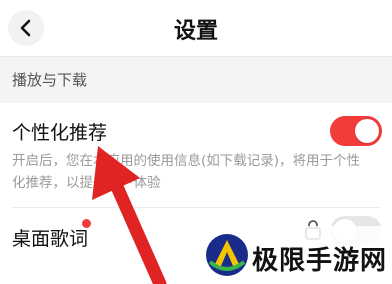 This screenshot has height=284, width=392. I want to click on watermark-text: 极限手游网, so click(320, 261).